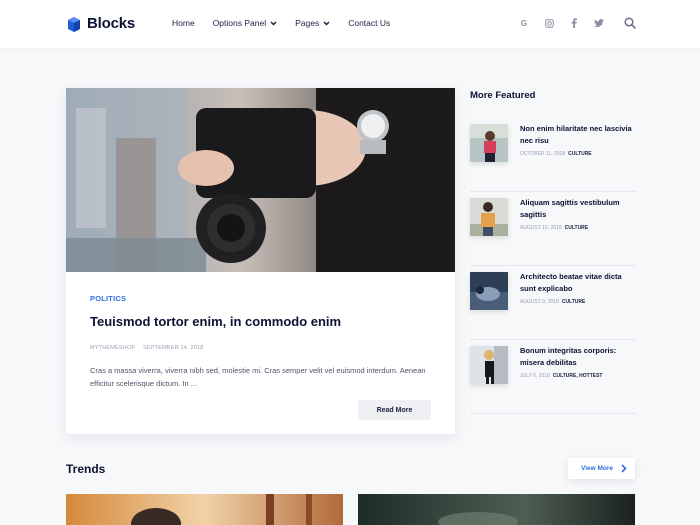  I want to click on search-icon, so click(630, 22).